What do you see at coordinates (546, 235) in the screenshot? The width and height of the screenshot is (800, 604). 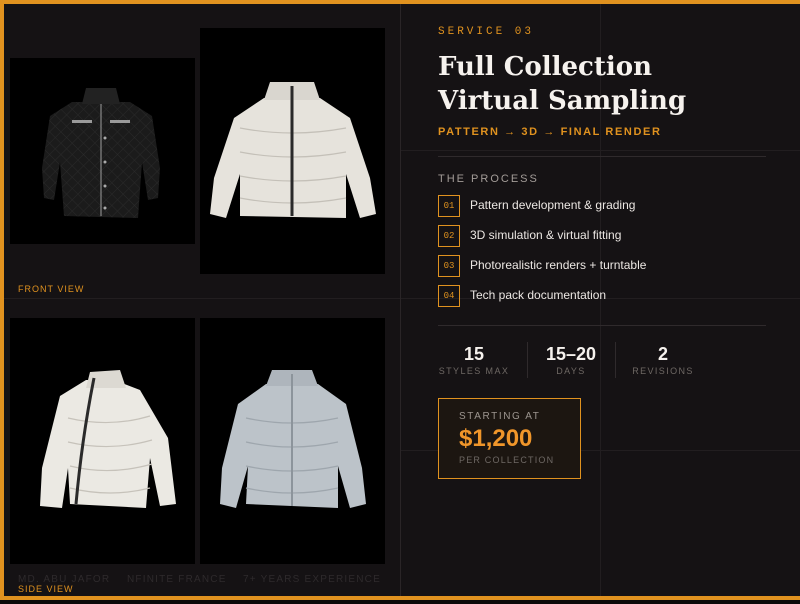 I see `step-text: 3D simulation & virtual fitting` at bounding box center [546, 235].